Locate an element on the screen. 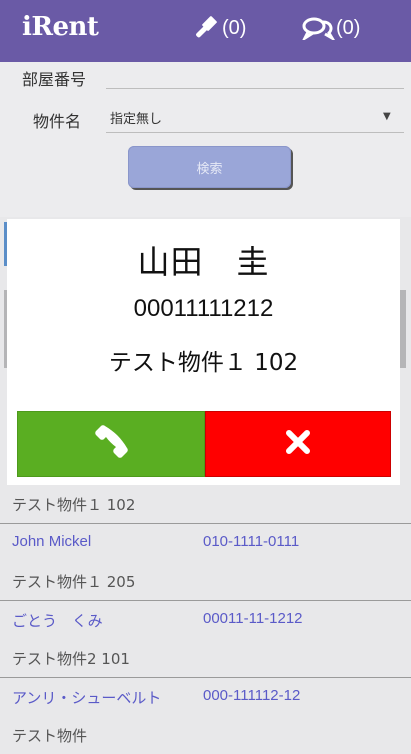  property-label: 物件名 is located at coordinates (57, 121).